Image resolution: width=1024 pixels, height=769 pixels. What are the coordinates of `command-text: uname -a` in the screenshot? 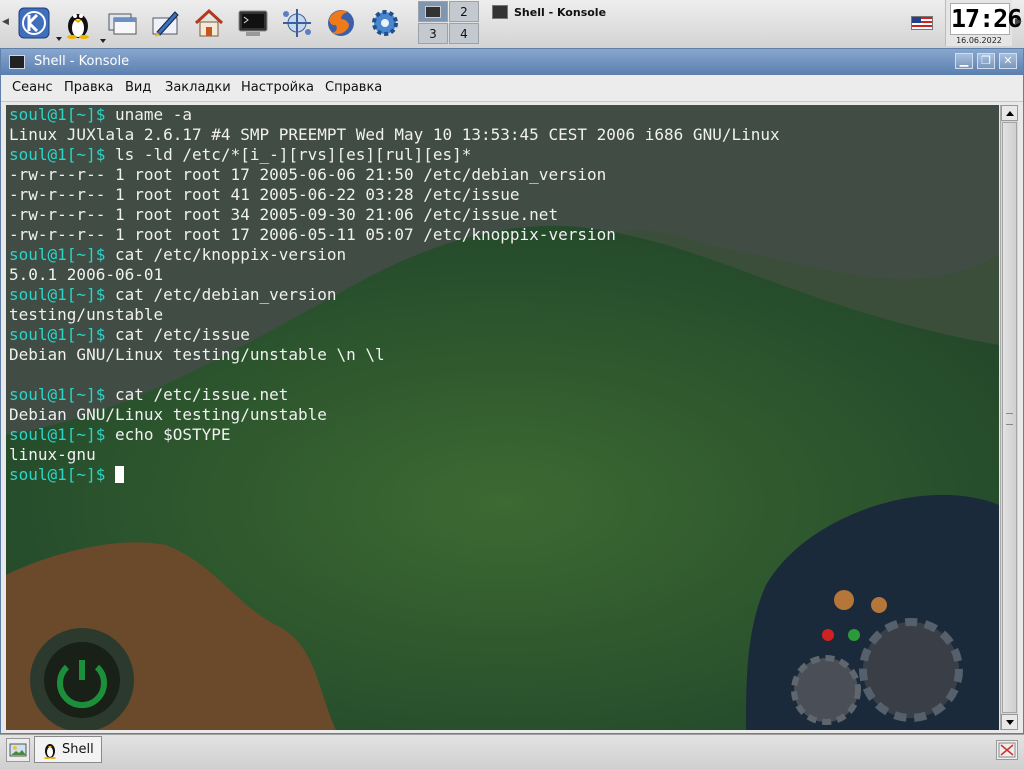 It's located at (153, 114).